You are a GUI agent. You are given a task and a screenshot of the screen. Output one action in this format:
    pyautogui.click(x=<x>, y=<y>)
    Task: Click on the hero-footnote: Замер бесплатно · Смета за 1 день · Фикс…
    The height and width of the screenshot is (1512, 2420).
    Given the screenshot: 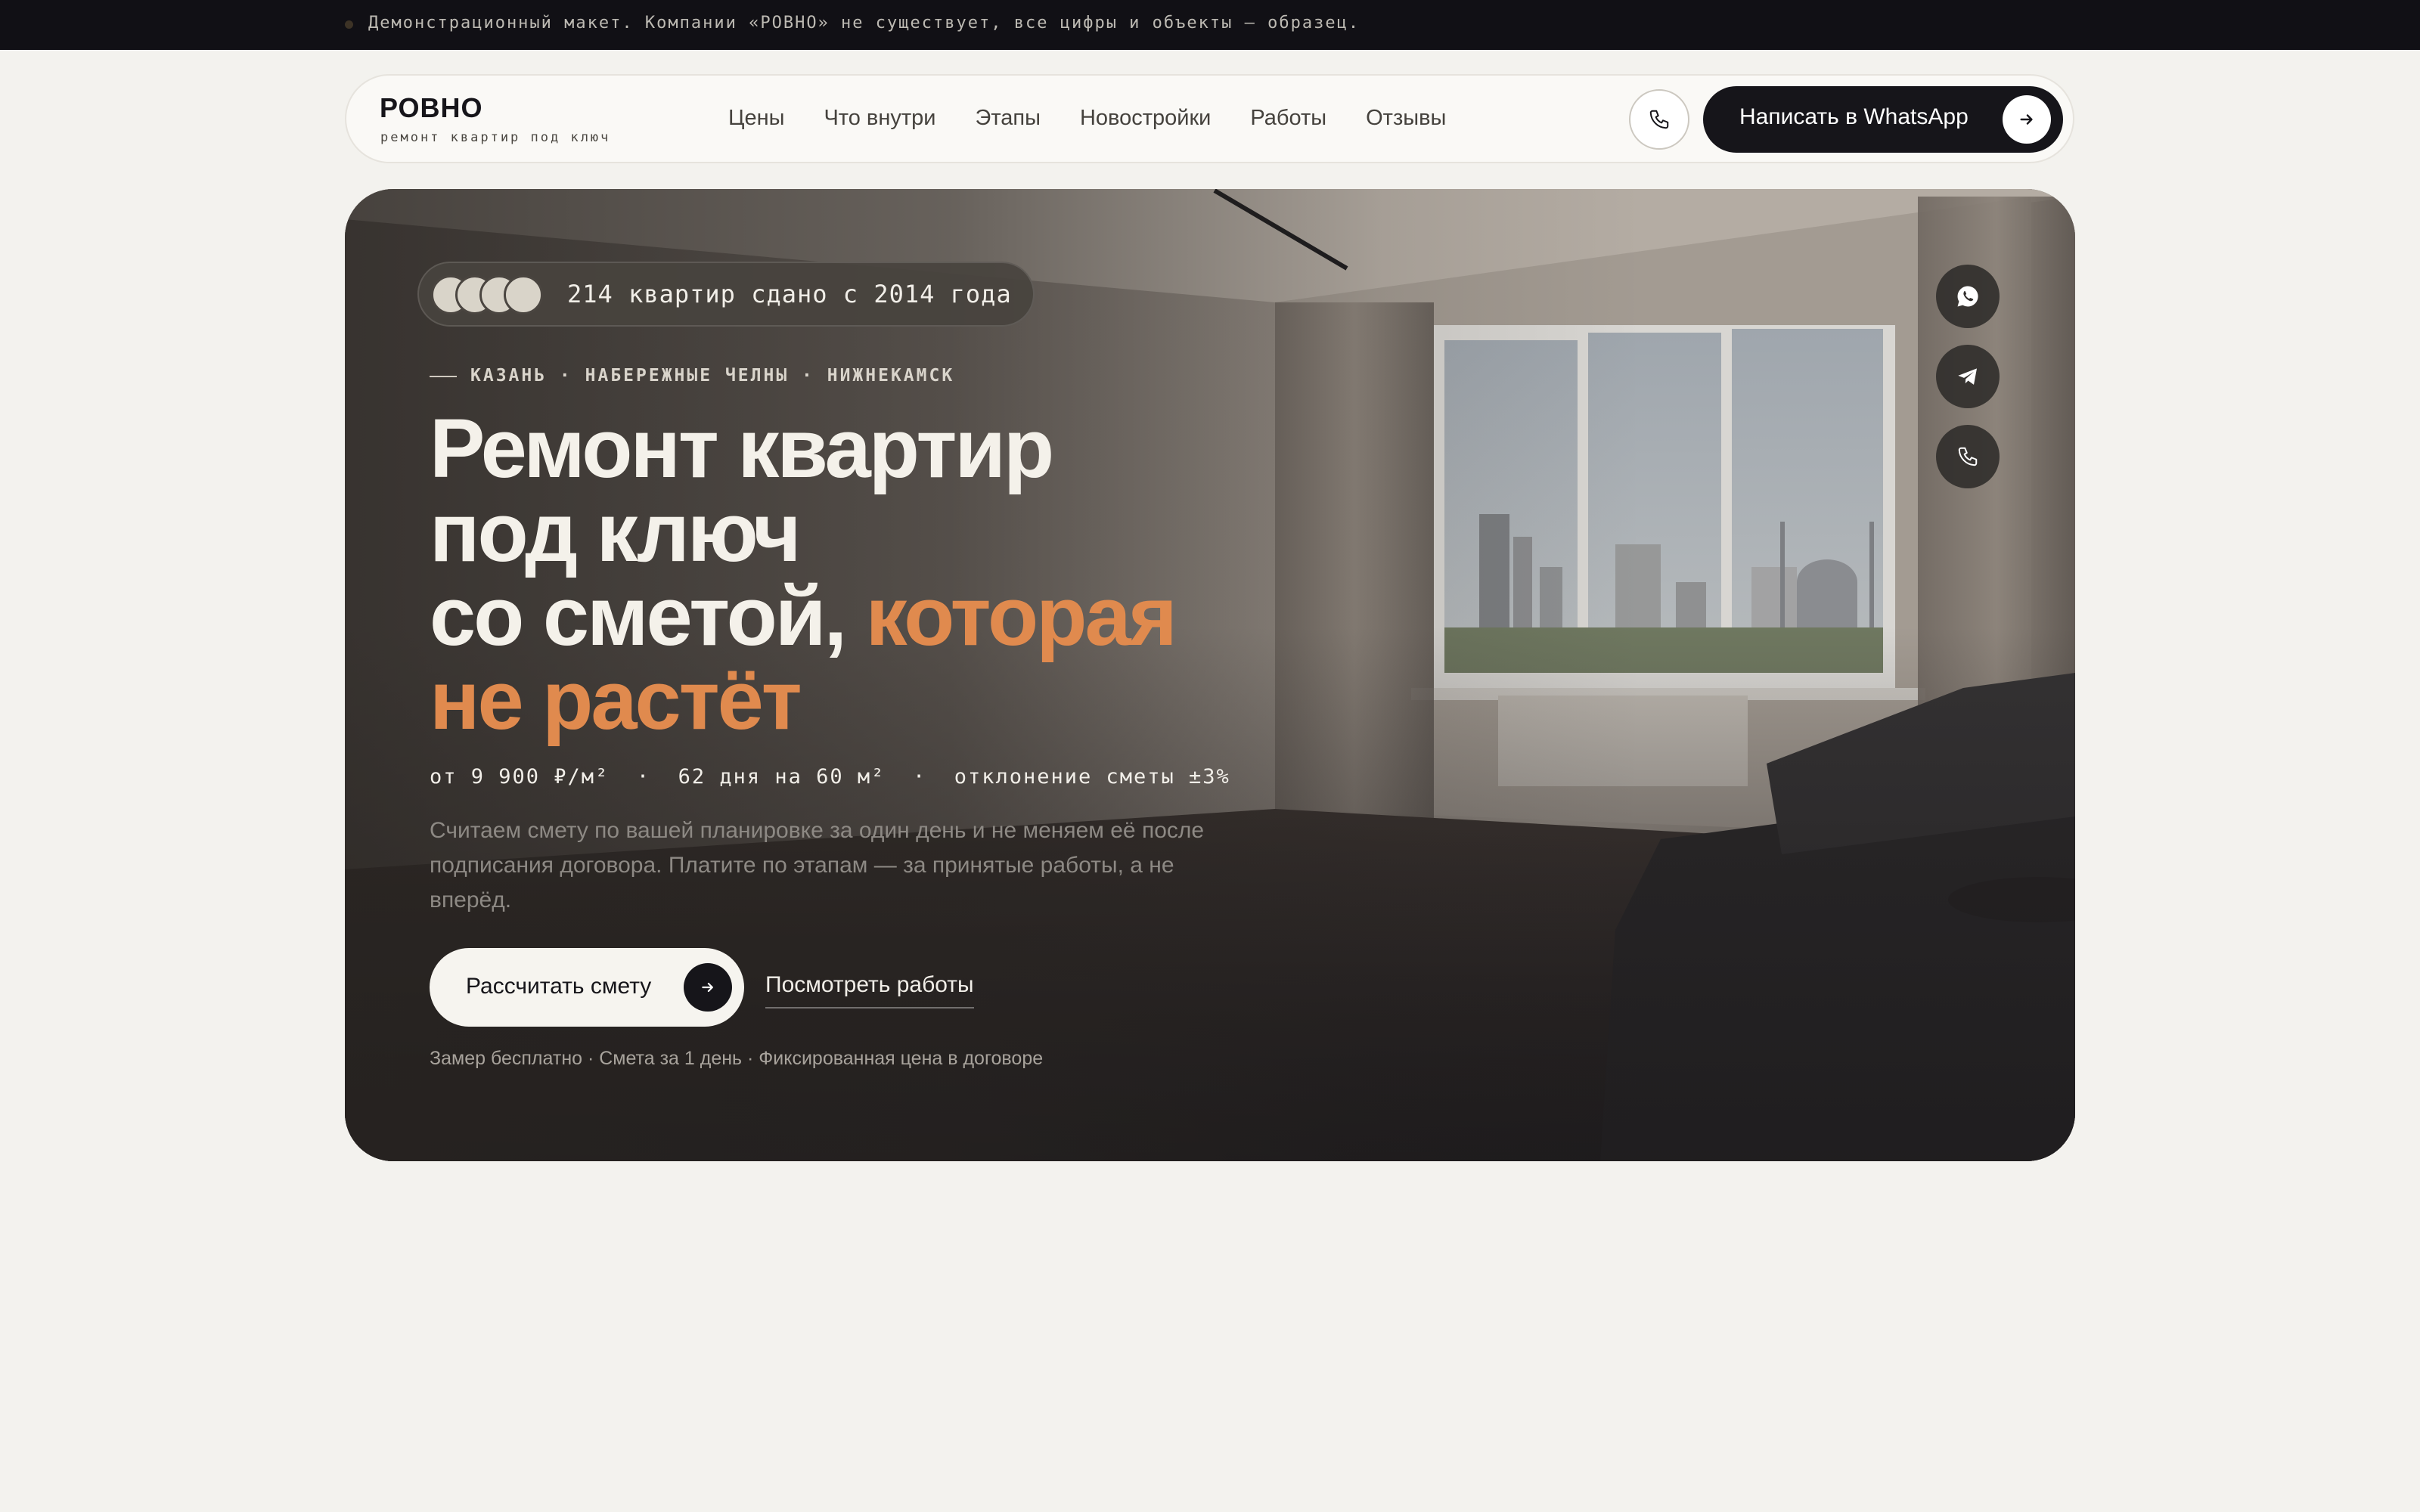 What is the action you would take?
    pyautogui.click(x=737, y=1058)
    